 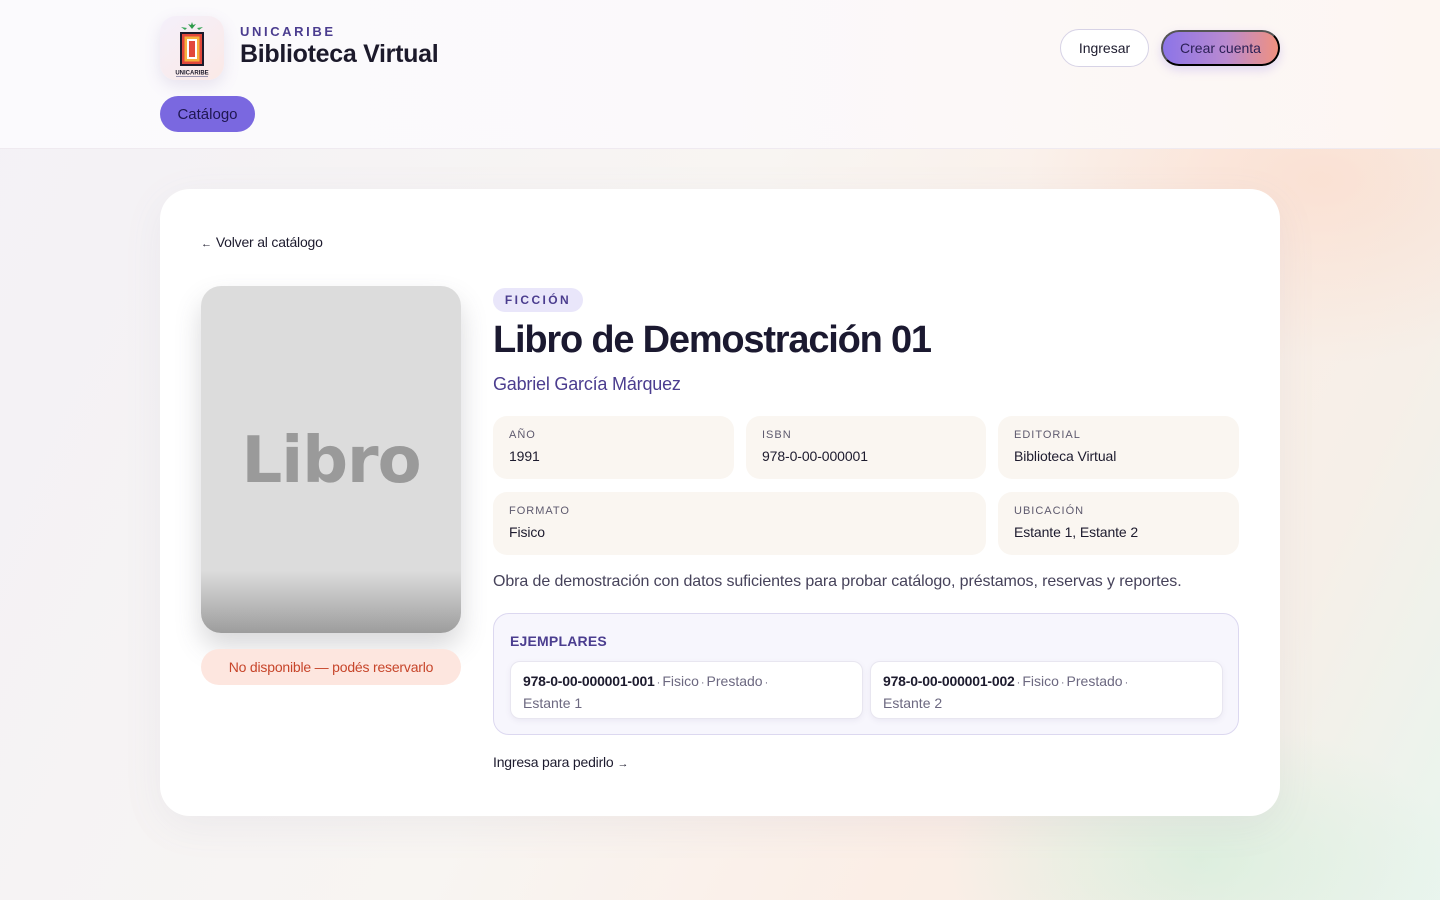 I want to click on login-to-request-link: Ingresa para pedirlo →, so click(x=561, y=762).